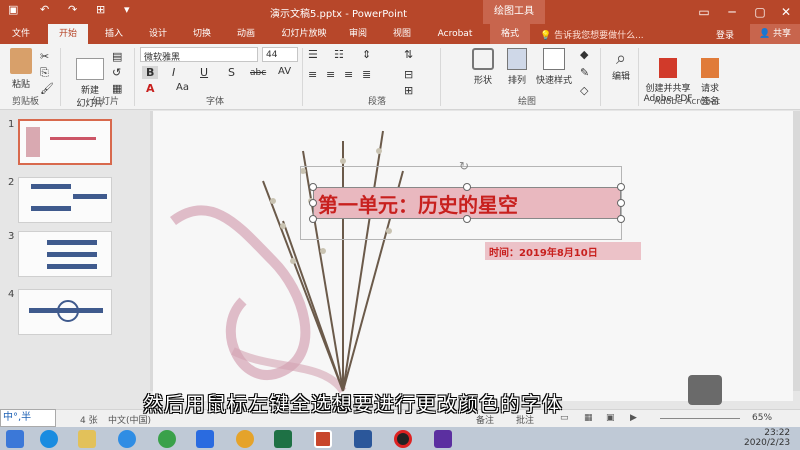 Image resolution: width=800 pixels, height=450 pixels. Describe the element at coordinates (705, 390) in the screenshot. I see `floating-action-button` at that location.